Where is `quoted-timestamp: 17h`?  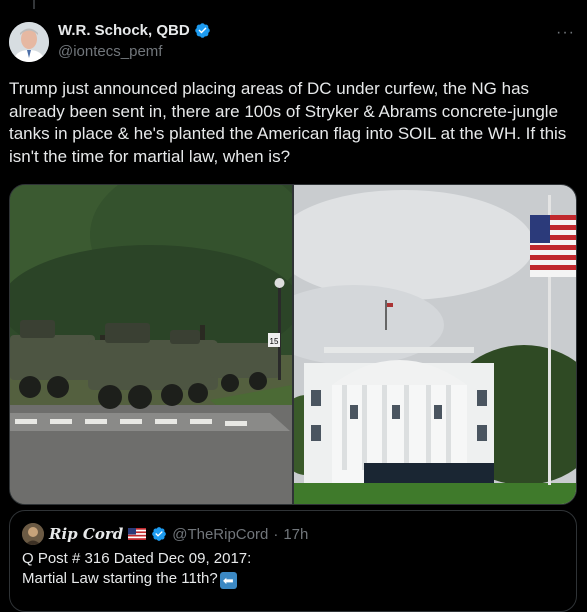 quoted-timestamp: 17h is located at coordinates (296, 534).